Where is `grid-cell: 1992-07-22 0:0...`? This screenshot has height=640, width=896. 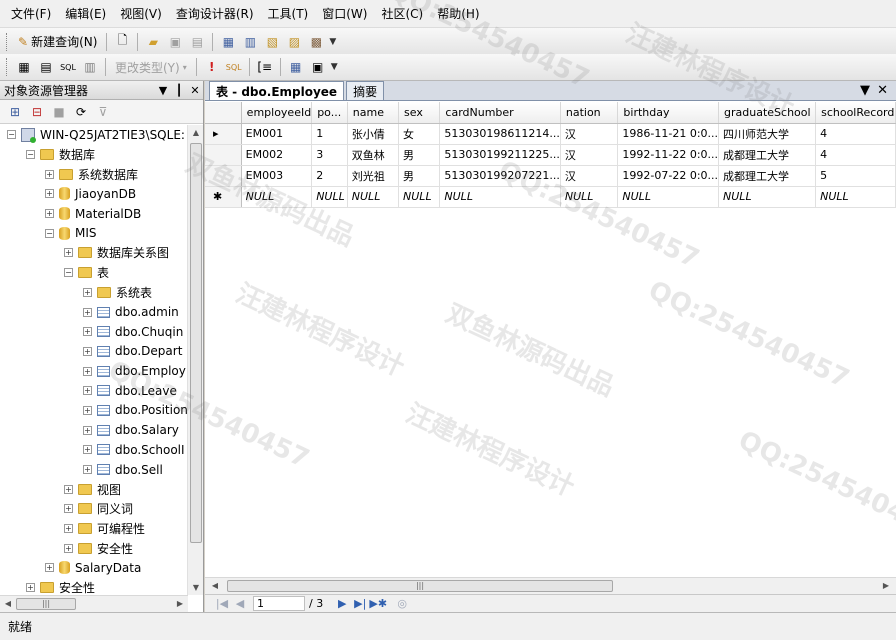 grid-cell: 1992-07-22 0:0... is located at coordinates (668, 176).